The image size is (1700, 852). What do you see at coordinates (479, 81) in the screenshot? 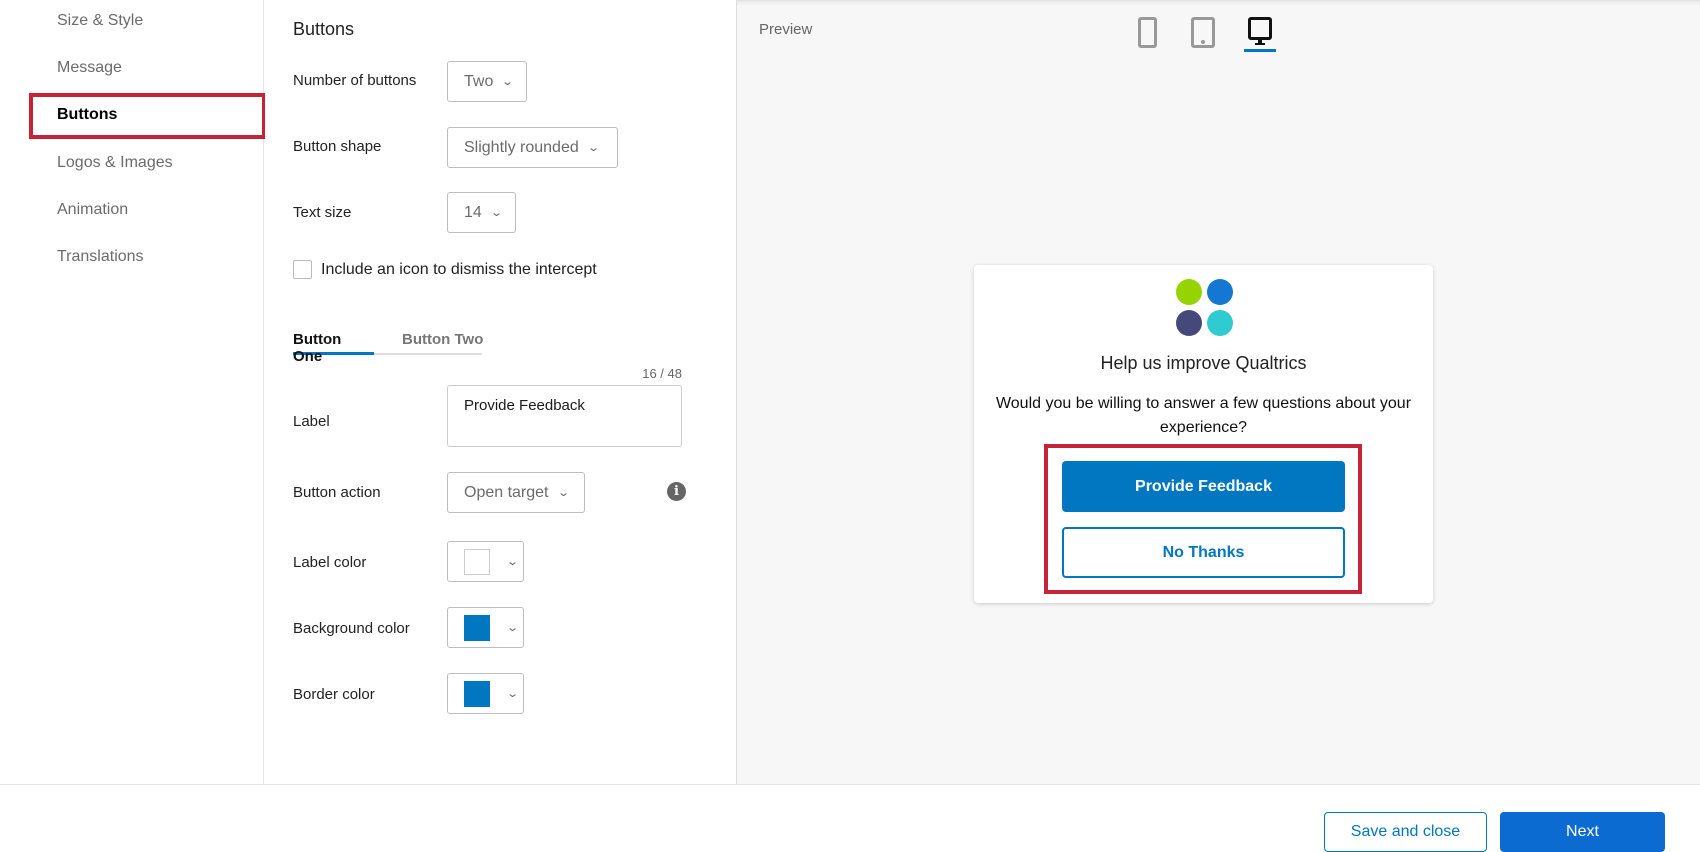
I see `select-value: Two` at bounding box center [479, 81].